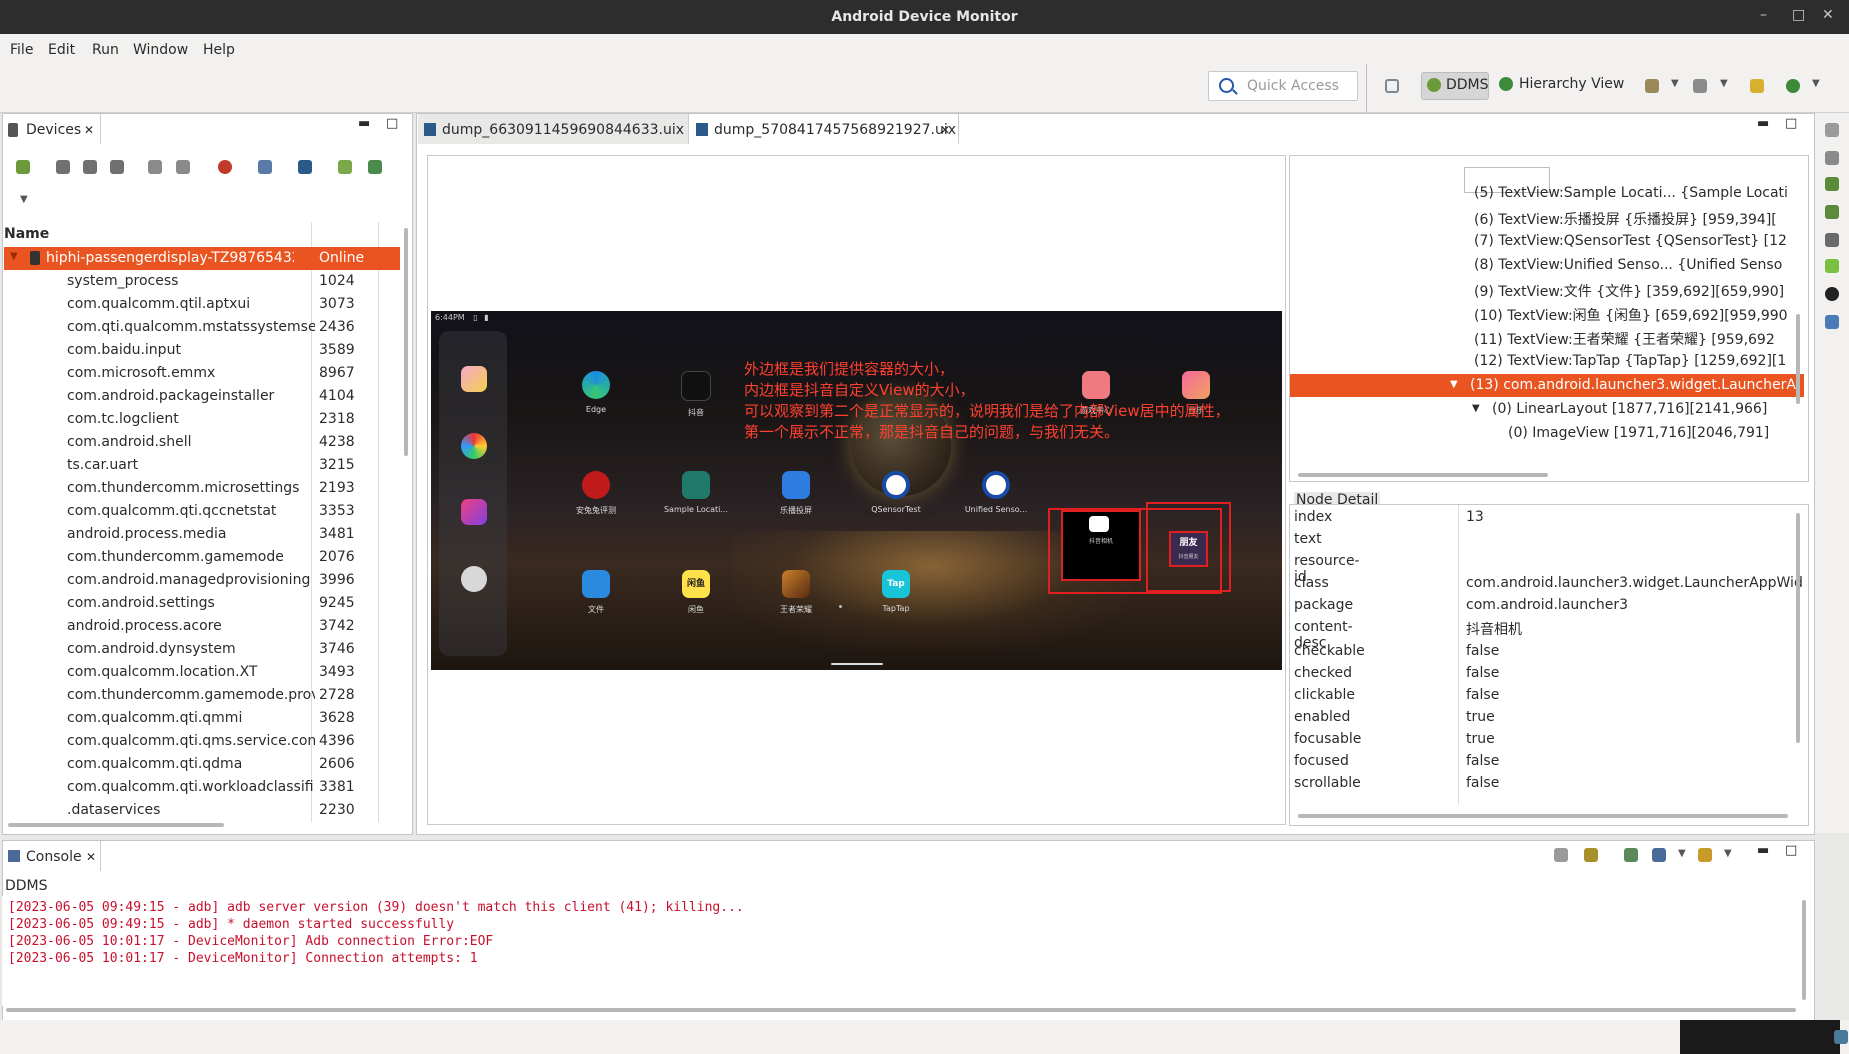 The height and width of the screenshot is (1054, 1849). Describe the element at coordinates (202, 465) in the screenshot. I see `process-row: ts.car.uart 3215` at that location.